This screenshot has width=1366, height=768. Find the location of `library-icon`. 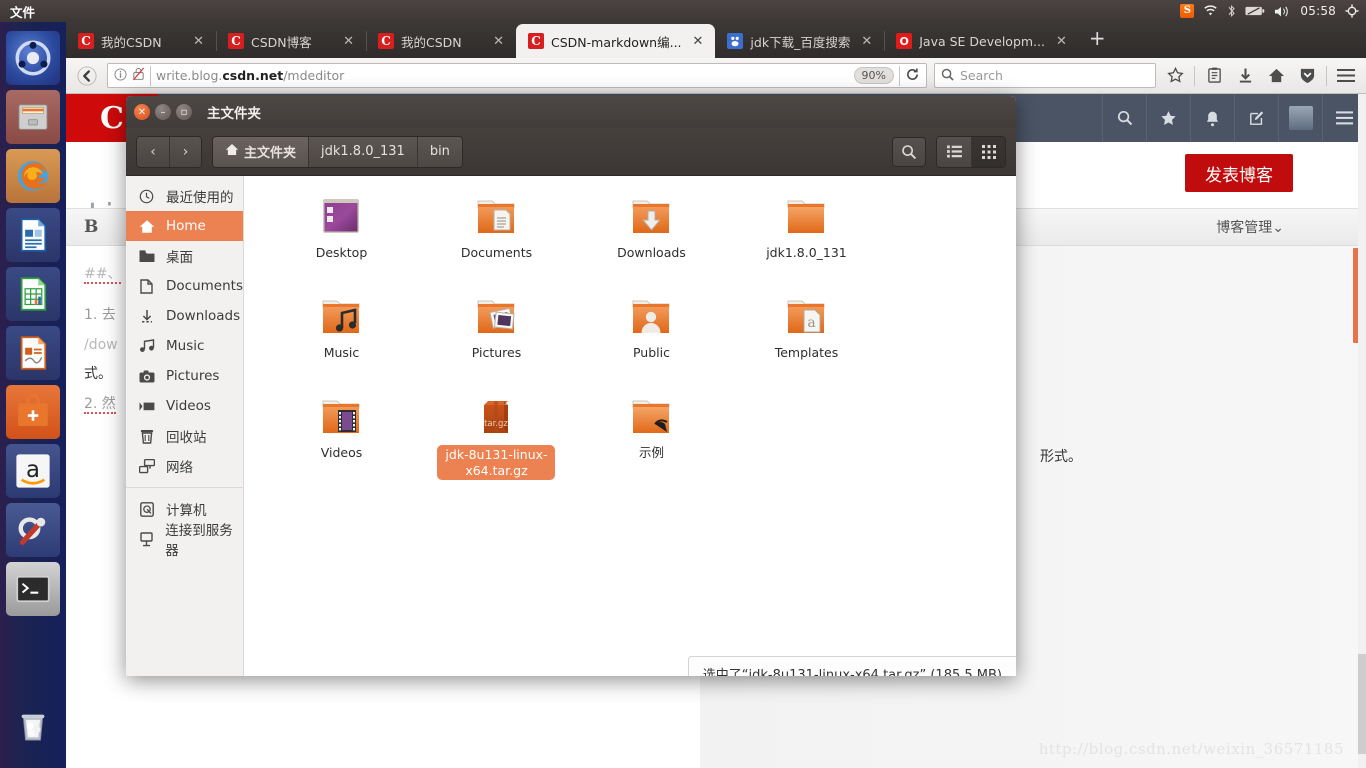

library-icon is located at coordinates (1214, 76).